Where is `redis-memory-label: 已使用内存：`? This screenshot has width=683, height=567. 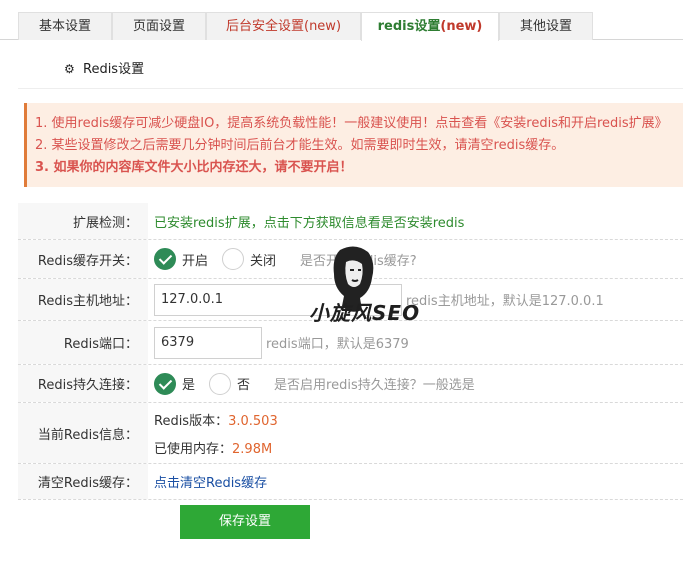 redis-memory-label: 已使用内存： is located at coordinates (193, 449).